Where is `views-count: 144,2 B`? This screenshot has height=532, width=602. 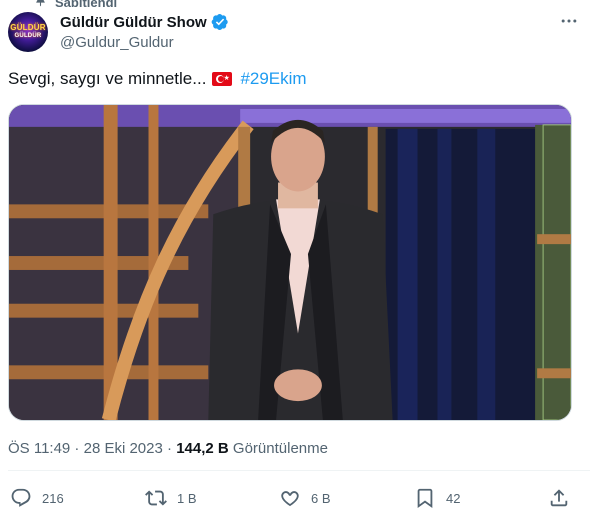
views-count: 144,2 B is located at coordinates (202, 448).